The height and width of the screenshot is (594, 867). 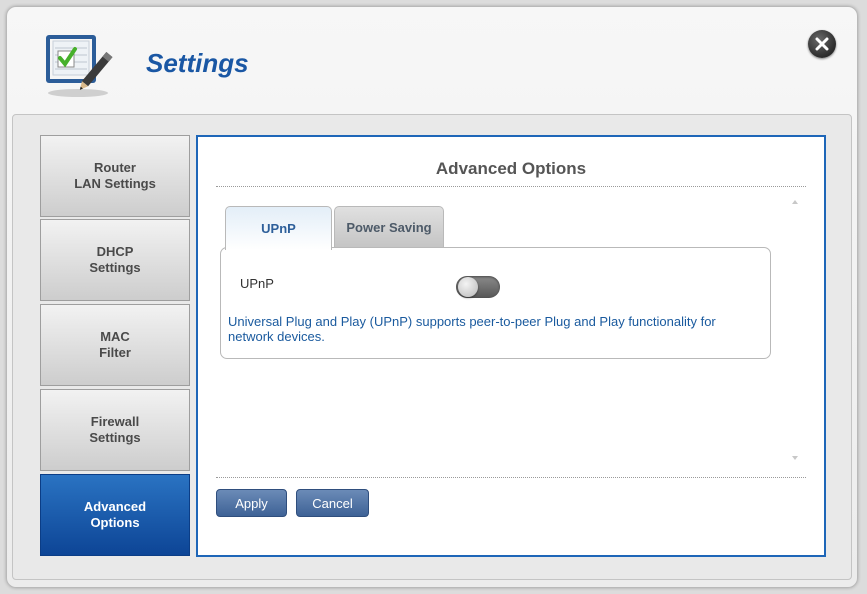 What do you see at coordinates (251, 503) in the screenshot?
I see `apply-button: Apply` at bounding box center [251, 503].